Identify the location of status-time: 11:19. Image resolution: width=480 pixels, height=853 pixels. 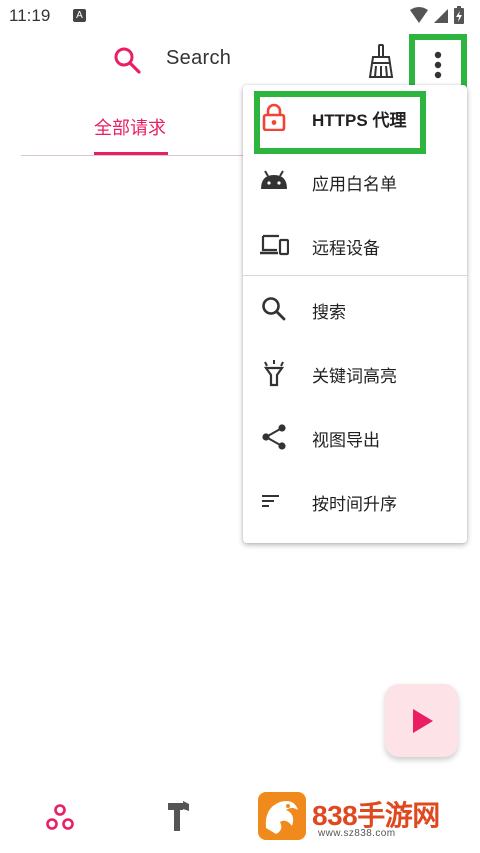
(30, 15).